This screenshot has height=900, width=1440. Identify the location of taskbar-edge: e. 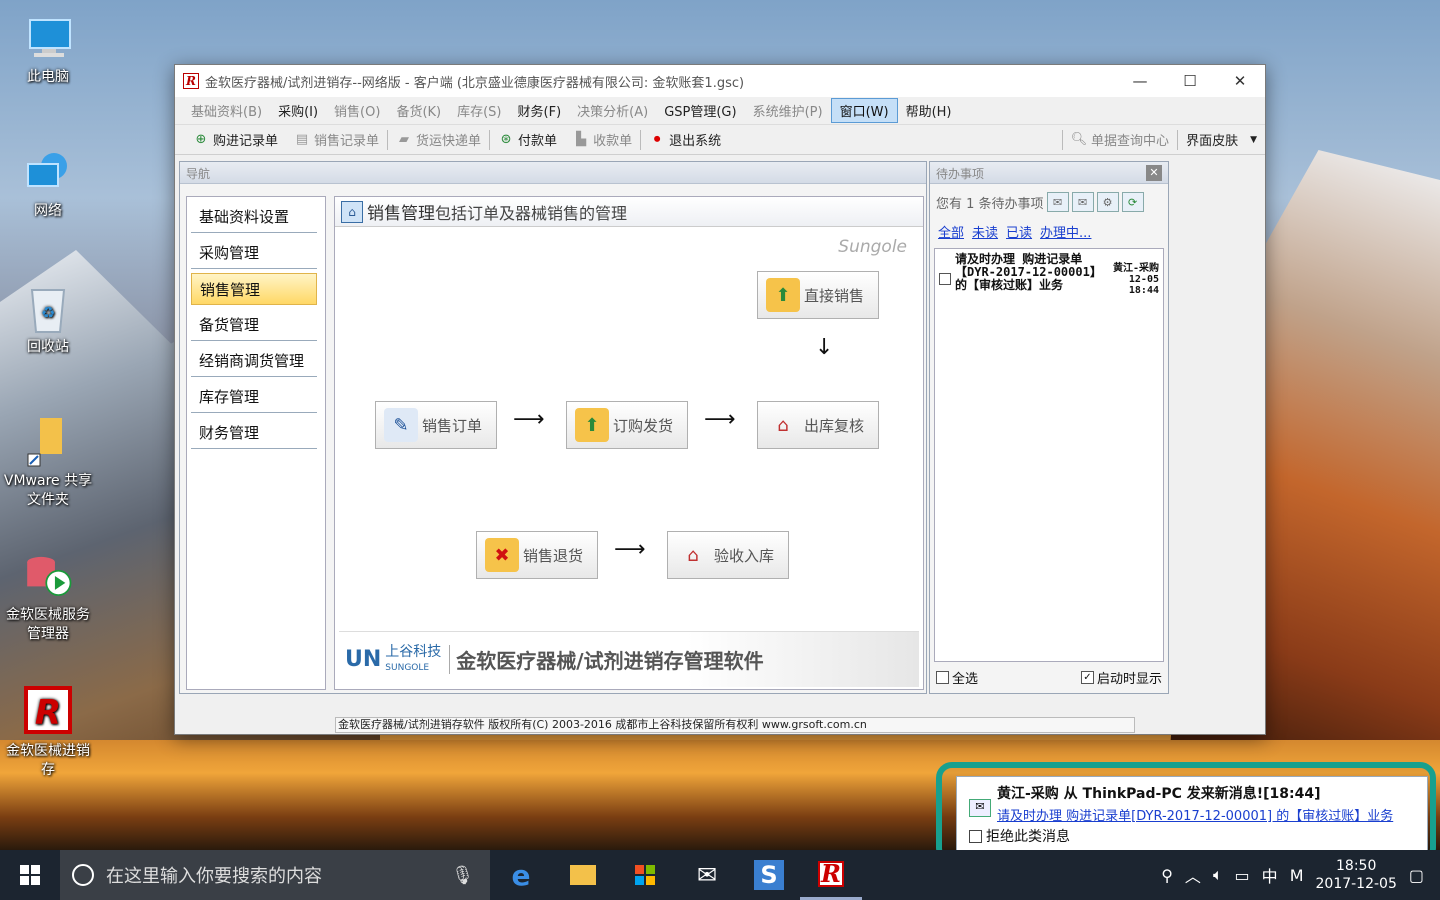
(521, 875).